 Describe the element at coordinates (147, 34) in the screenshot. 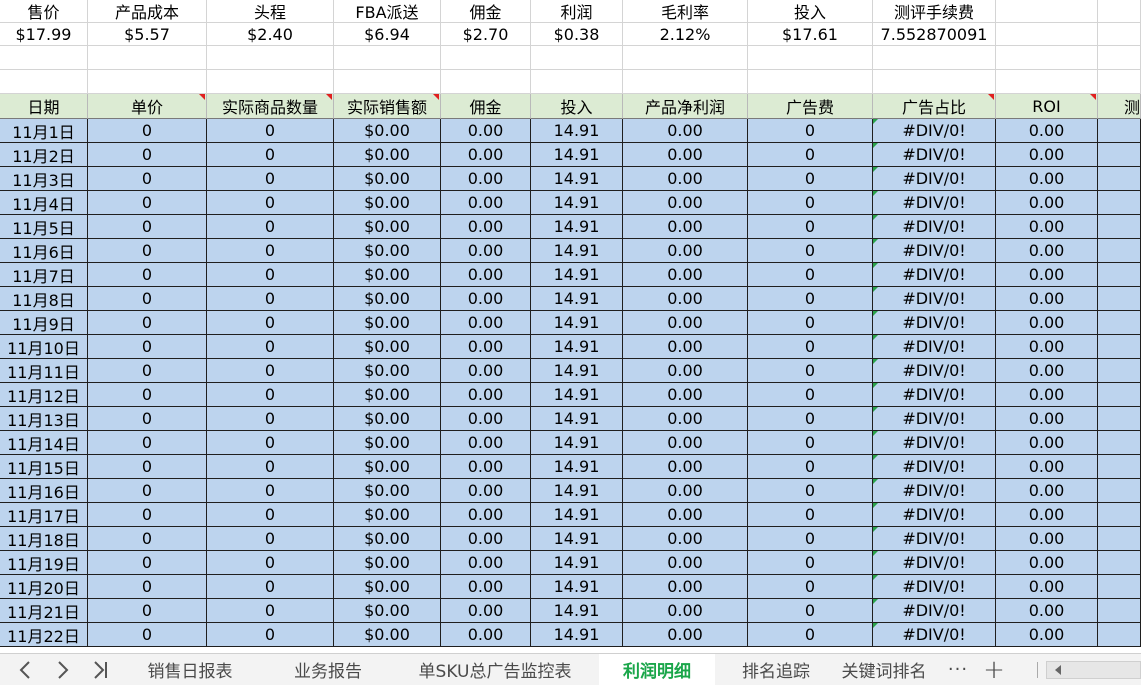

I see `summary-value-cell: $5.57` at that location.